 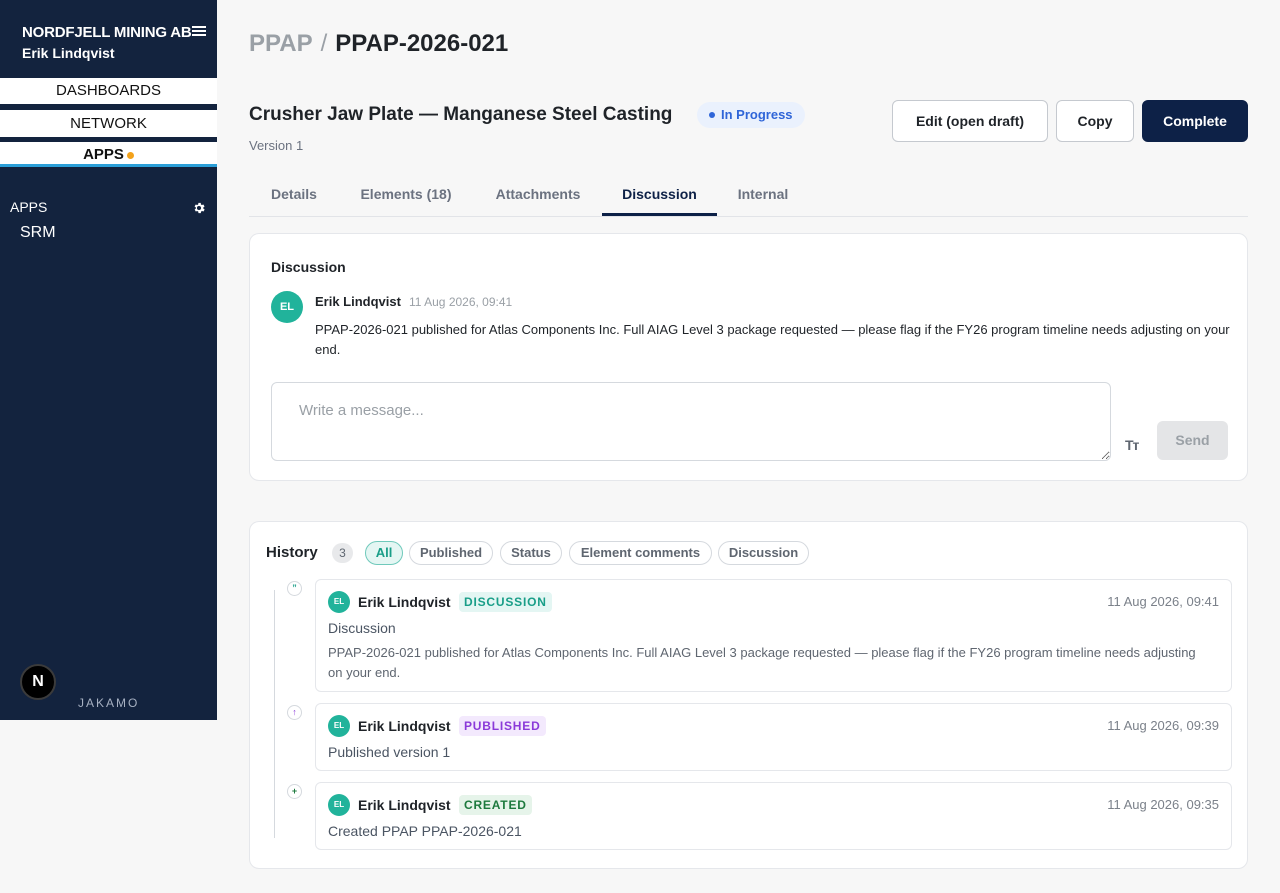 I want to click on discussion-title: Discussion, so click(x=308, y=267).